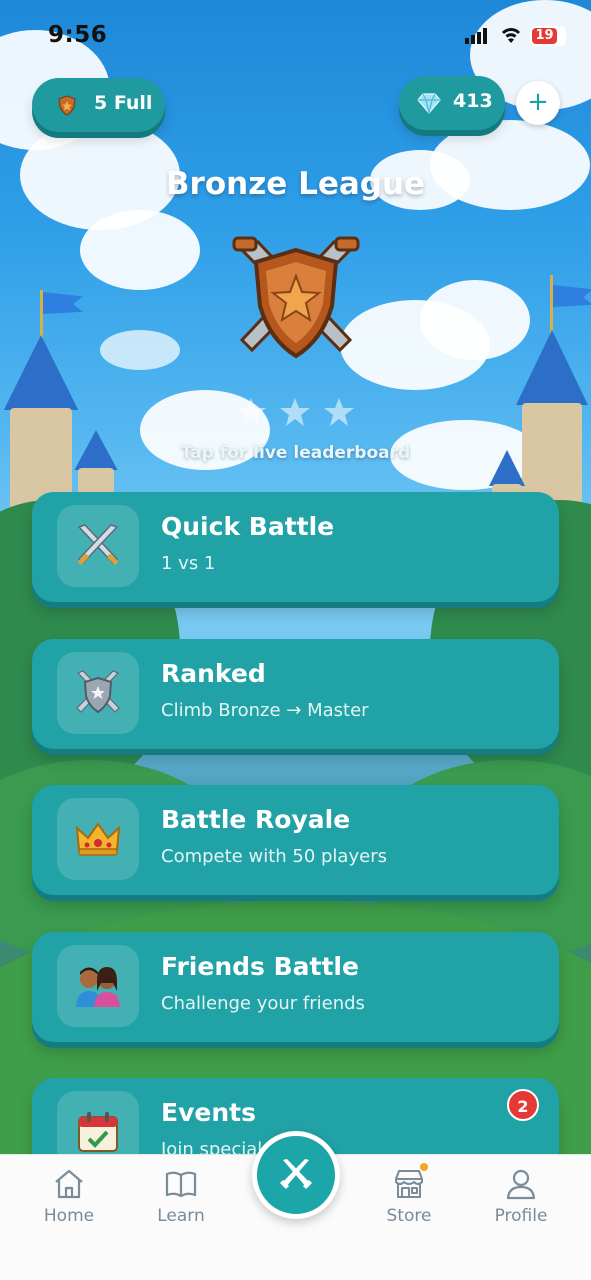  I want to click on leaderboard-hint: Tap for live leaderboard, so click(295, 453).